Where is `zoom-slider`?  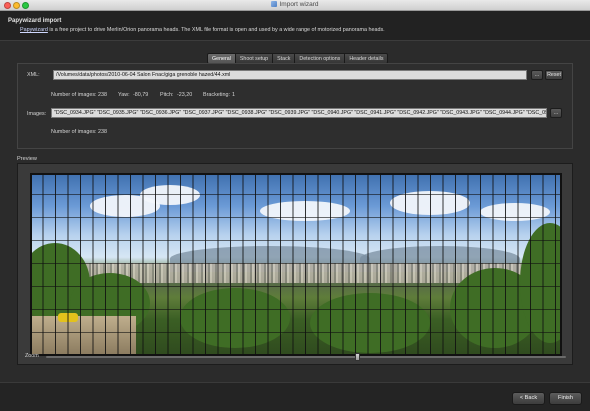 zoom-slider is located at coordinates (306, 357).